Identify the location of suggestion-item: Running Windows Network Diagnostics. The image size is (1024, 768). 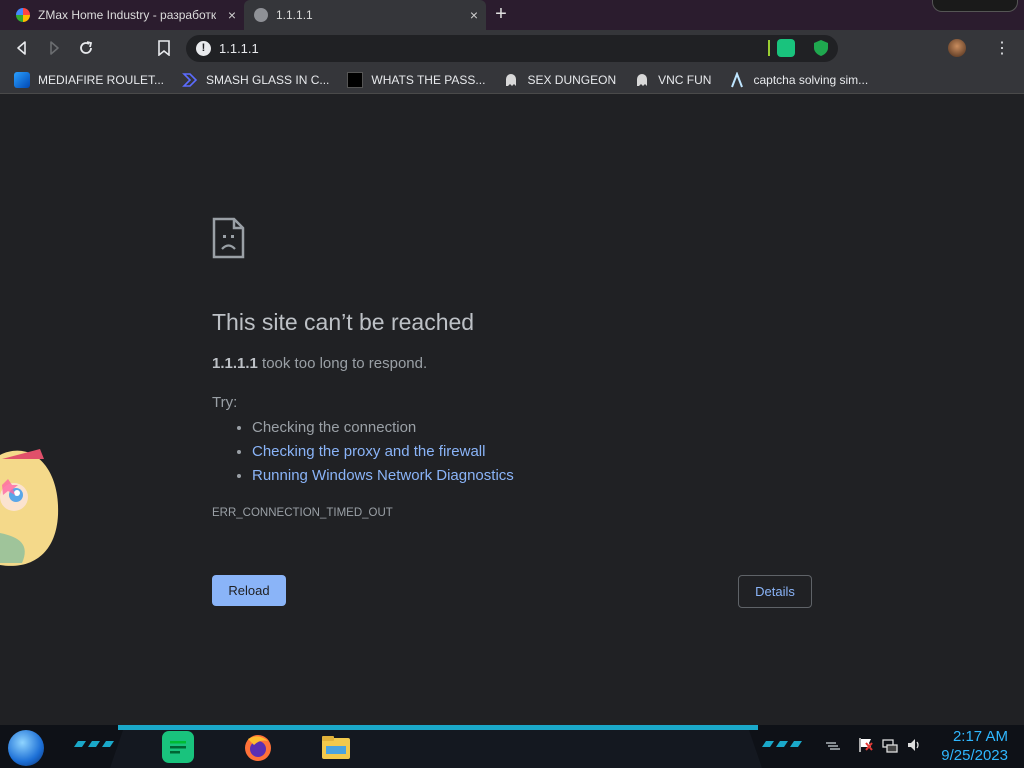
(383, 476).